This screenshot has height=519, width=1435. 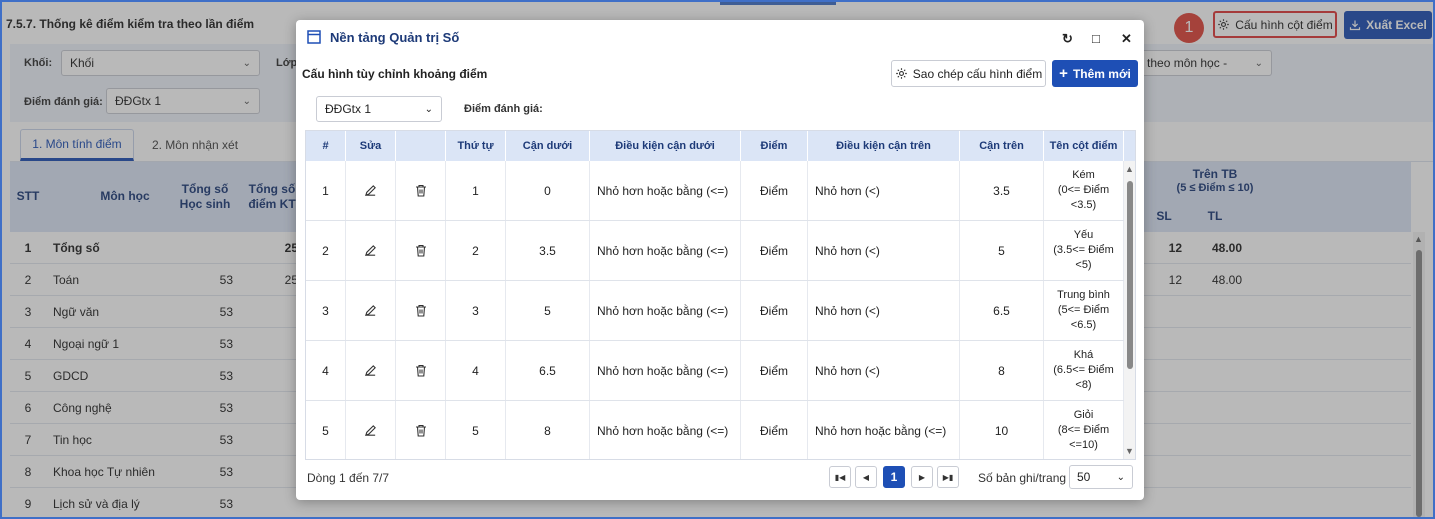 What do you see at coordinates (1022, 478) in the screenshot?
I see `per-page-label: Số bản ghi/trang` at bounding box center [1022, 478].